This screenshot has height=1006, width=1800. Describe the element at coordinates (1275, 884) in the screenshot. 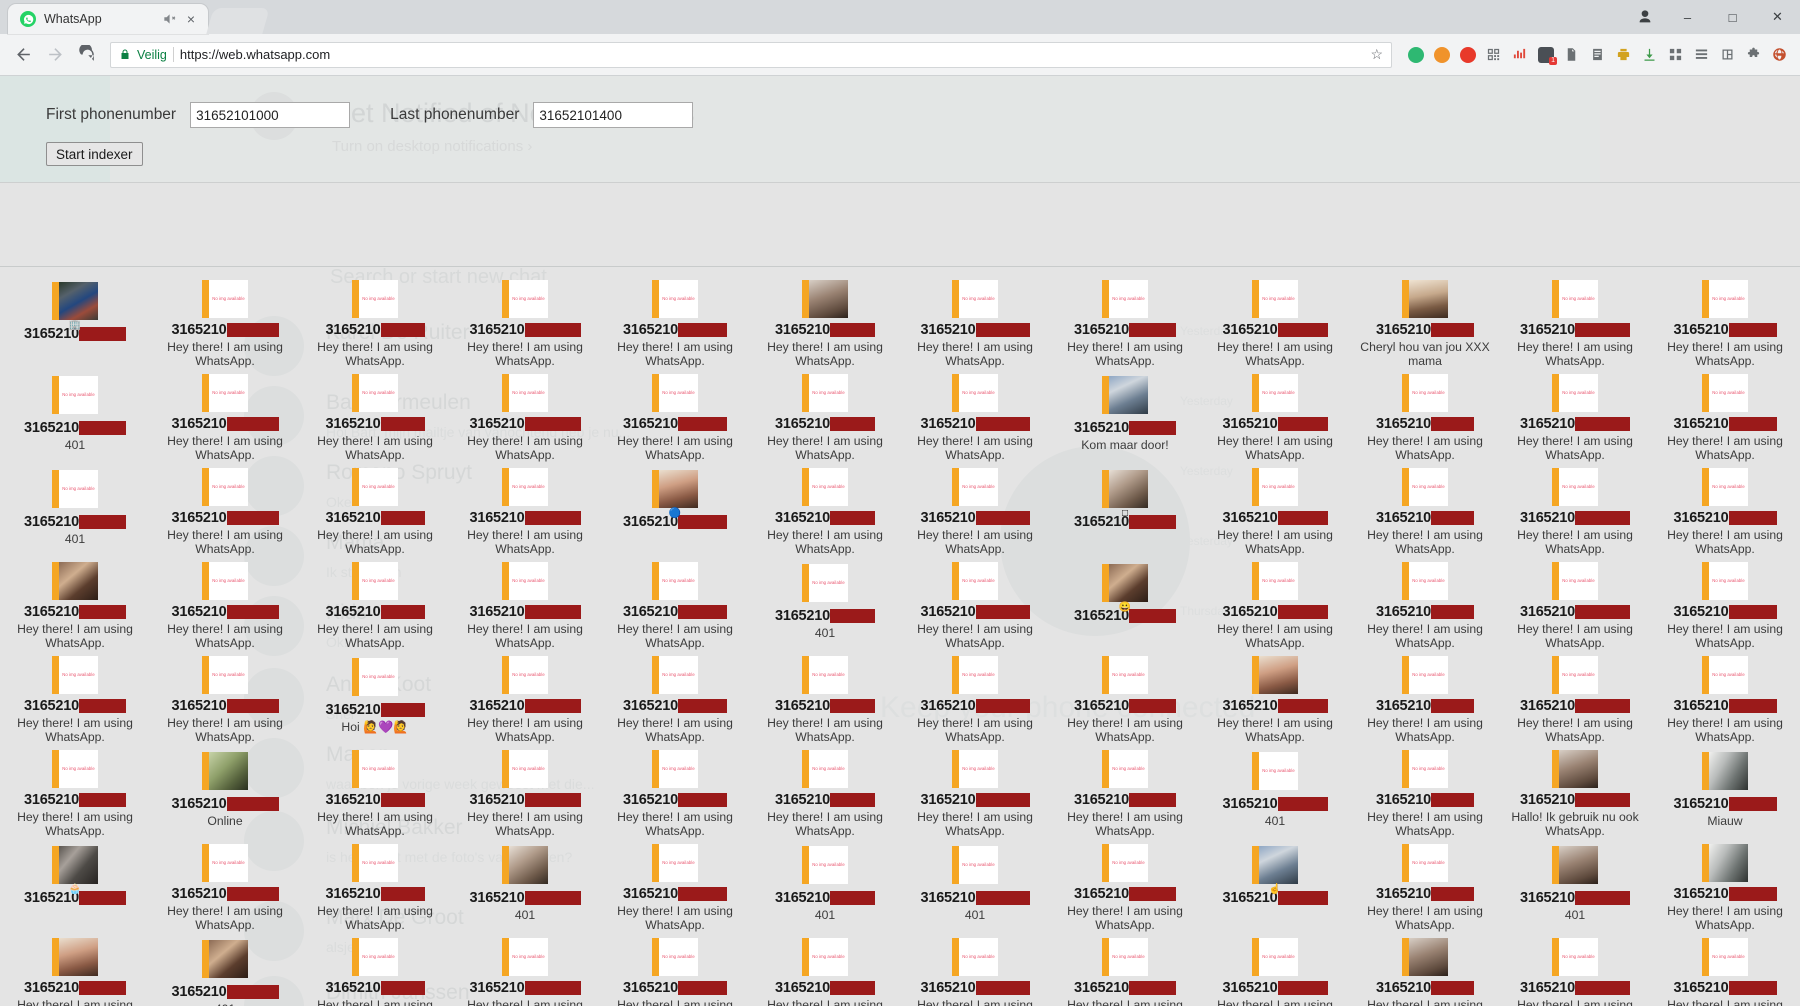

I see `contact-cell: ☝ 3165210` at that location.